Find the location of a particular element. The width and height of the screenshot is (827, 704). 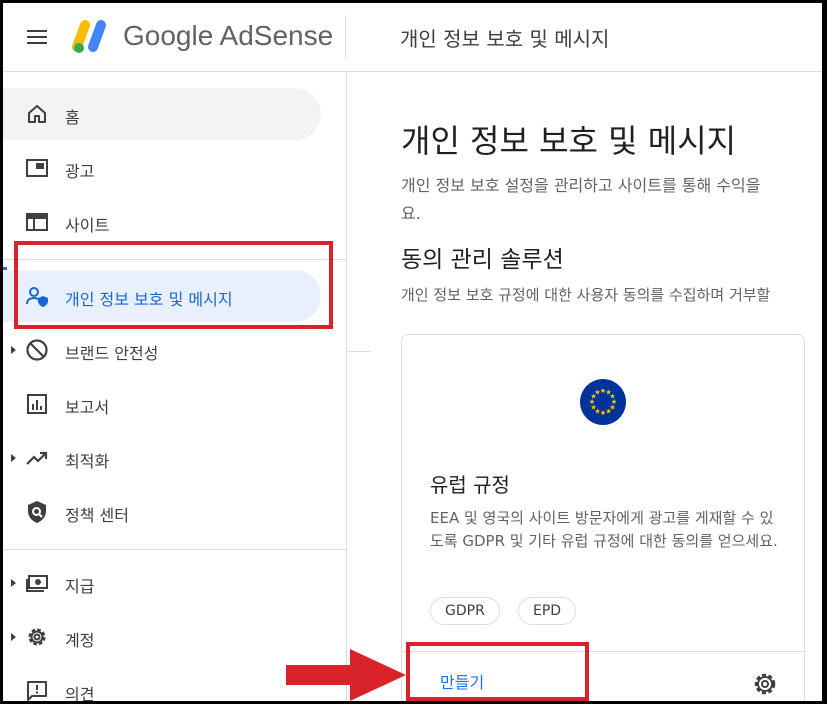

sidebar-item-label: 보고서 is located at coordinates (87, 407).